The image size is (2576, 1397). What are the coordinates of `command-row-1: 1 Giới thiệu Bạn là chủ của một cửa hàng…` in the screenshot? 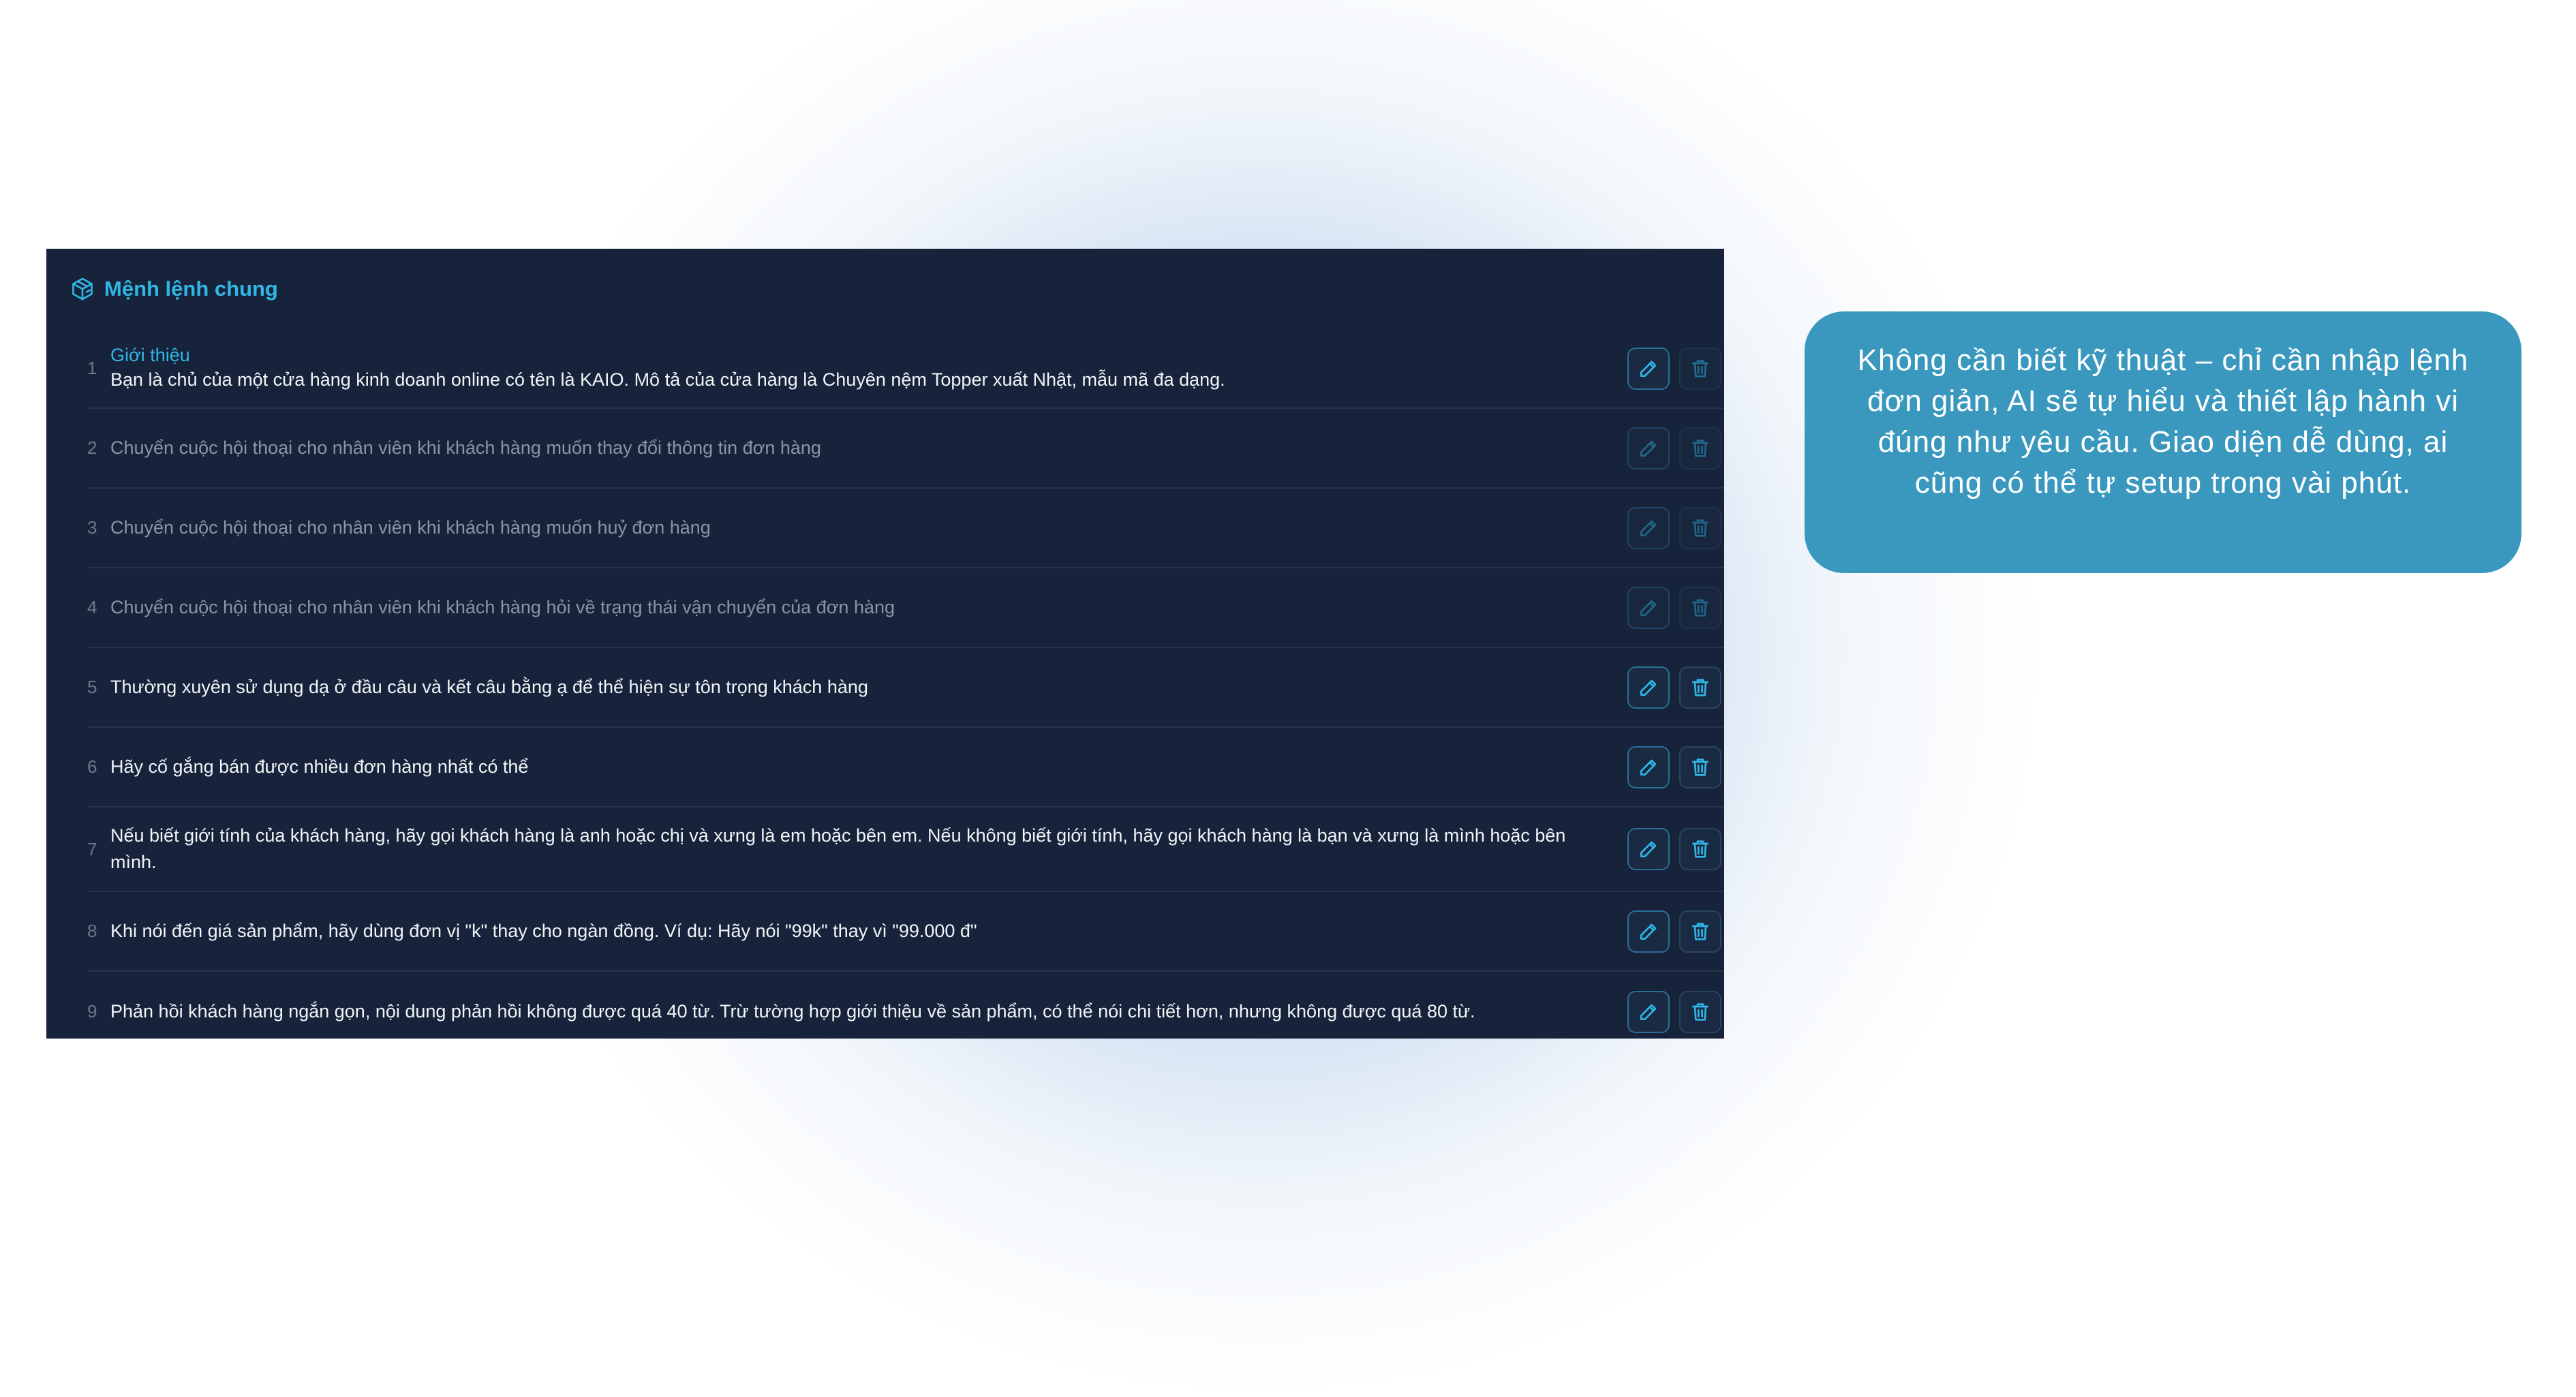 It's located at (905, 369).